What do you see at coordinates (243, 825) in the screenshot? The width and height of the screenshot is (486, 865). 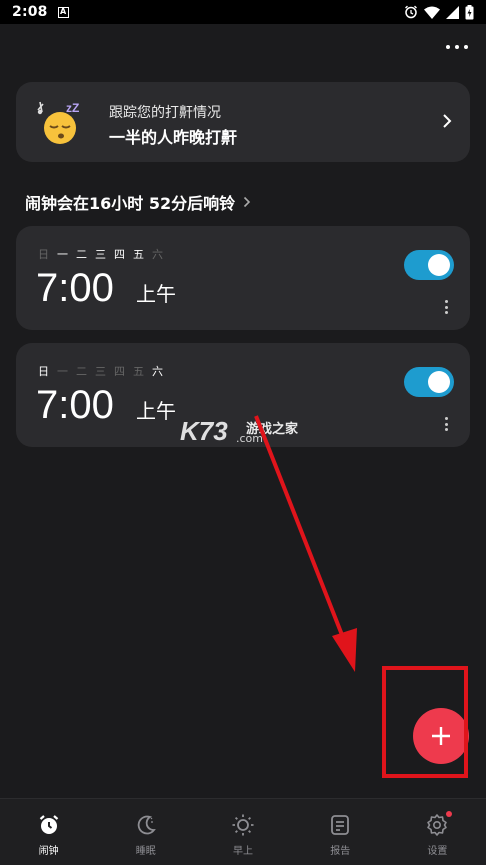 I see `sun-icon` at bounding box center [243, 825].